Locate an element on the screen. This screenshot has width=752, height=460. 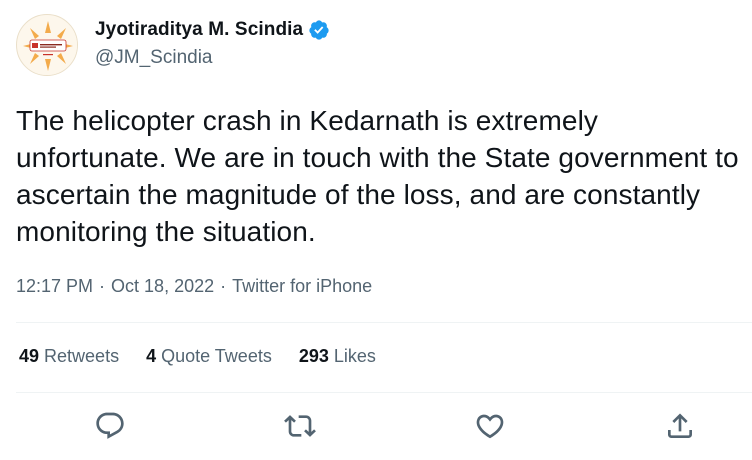
quote-tweets-label: Quote Tweets is located at coordinates (216, 356).